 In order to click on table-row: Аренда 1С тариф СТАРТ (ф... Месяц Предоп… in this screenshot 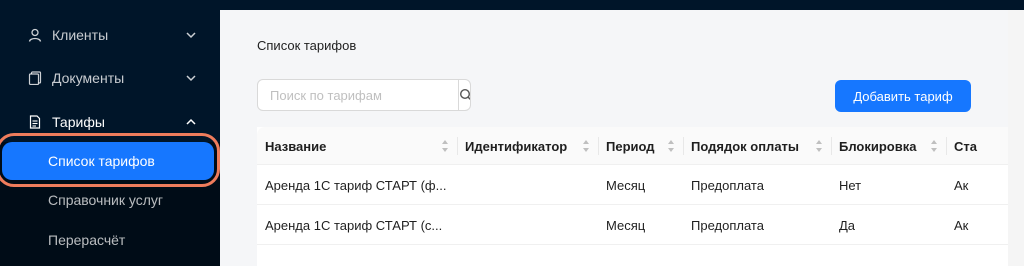, I will do `click(632, 185)`.